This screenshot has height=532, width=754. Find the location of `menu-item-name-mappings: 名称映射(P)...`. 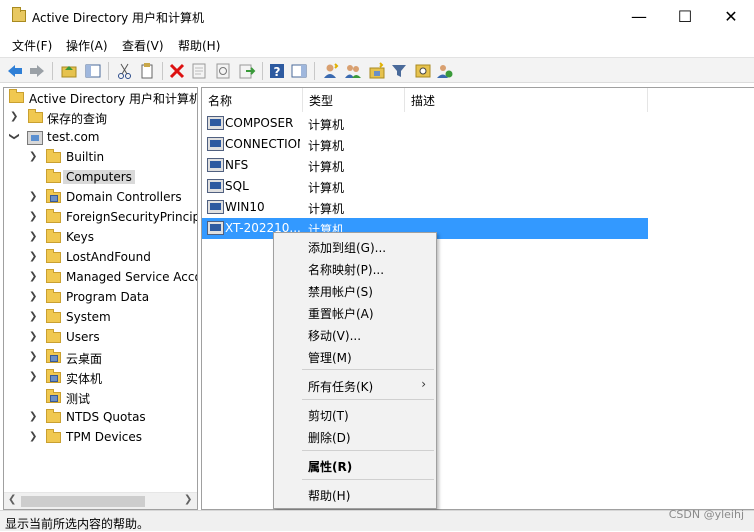

menu-item-name-mappings: 名称映射(P)... is located at coordinates (346, 269).